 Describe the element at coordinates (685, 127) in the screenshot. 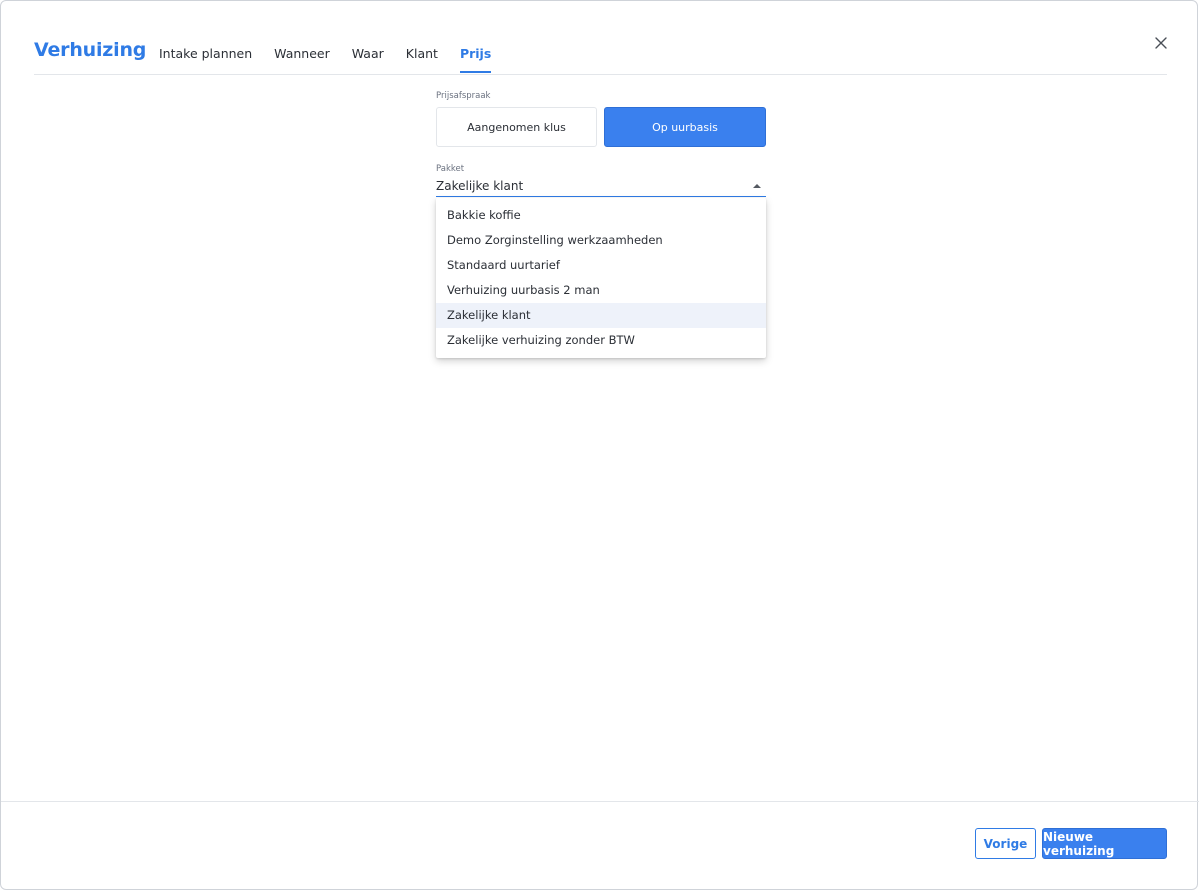

I see `hourly-button: Op uurbasis` at that location.